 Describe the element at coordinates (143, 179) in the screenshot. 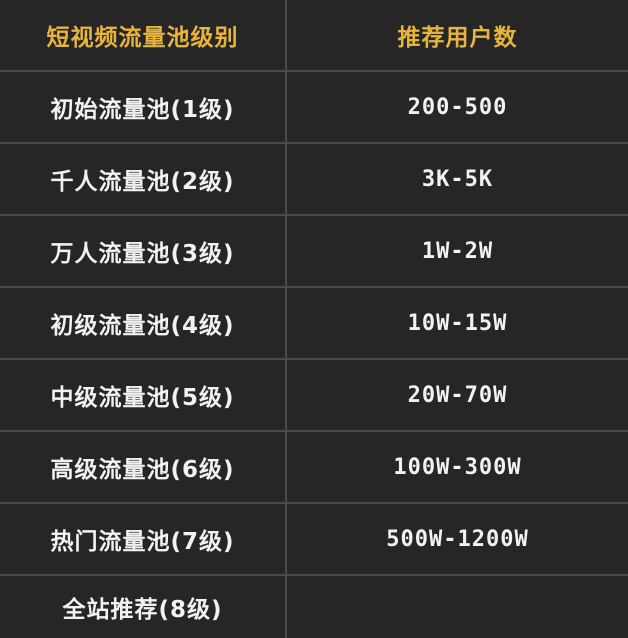

I see `row-level: 千人流量池(2级)` at that location.